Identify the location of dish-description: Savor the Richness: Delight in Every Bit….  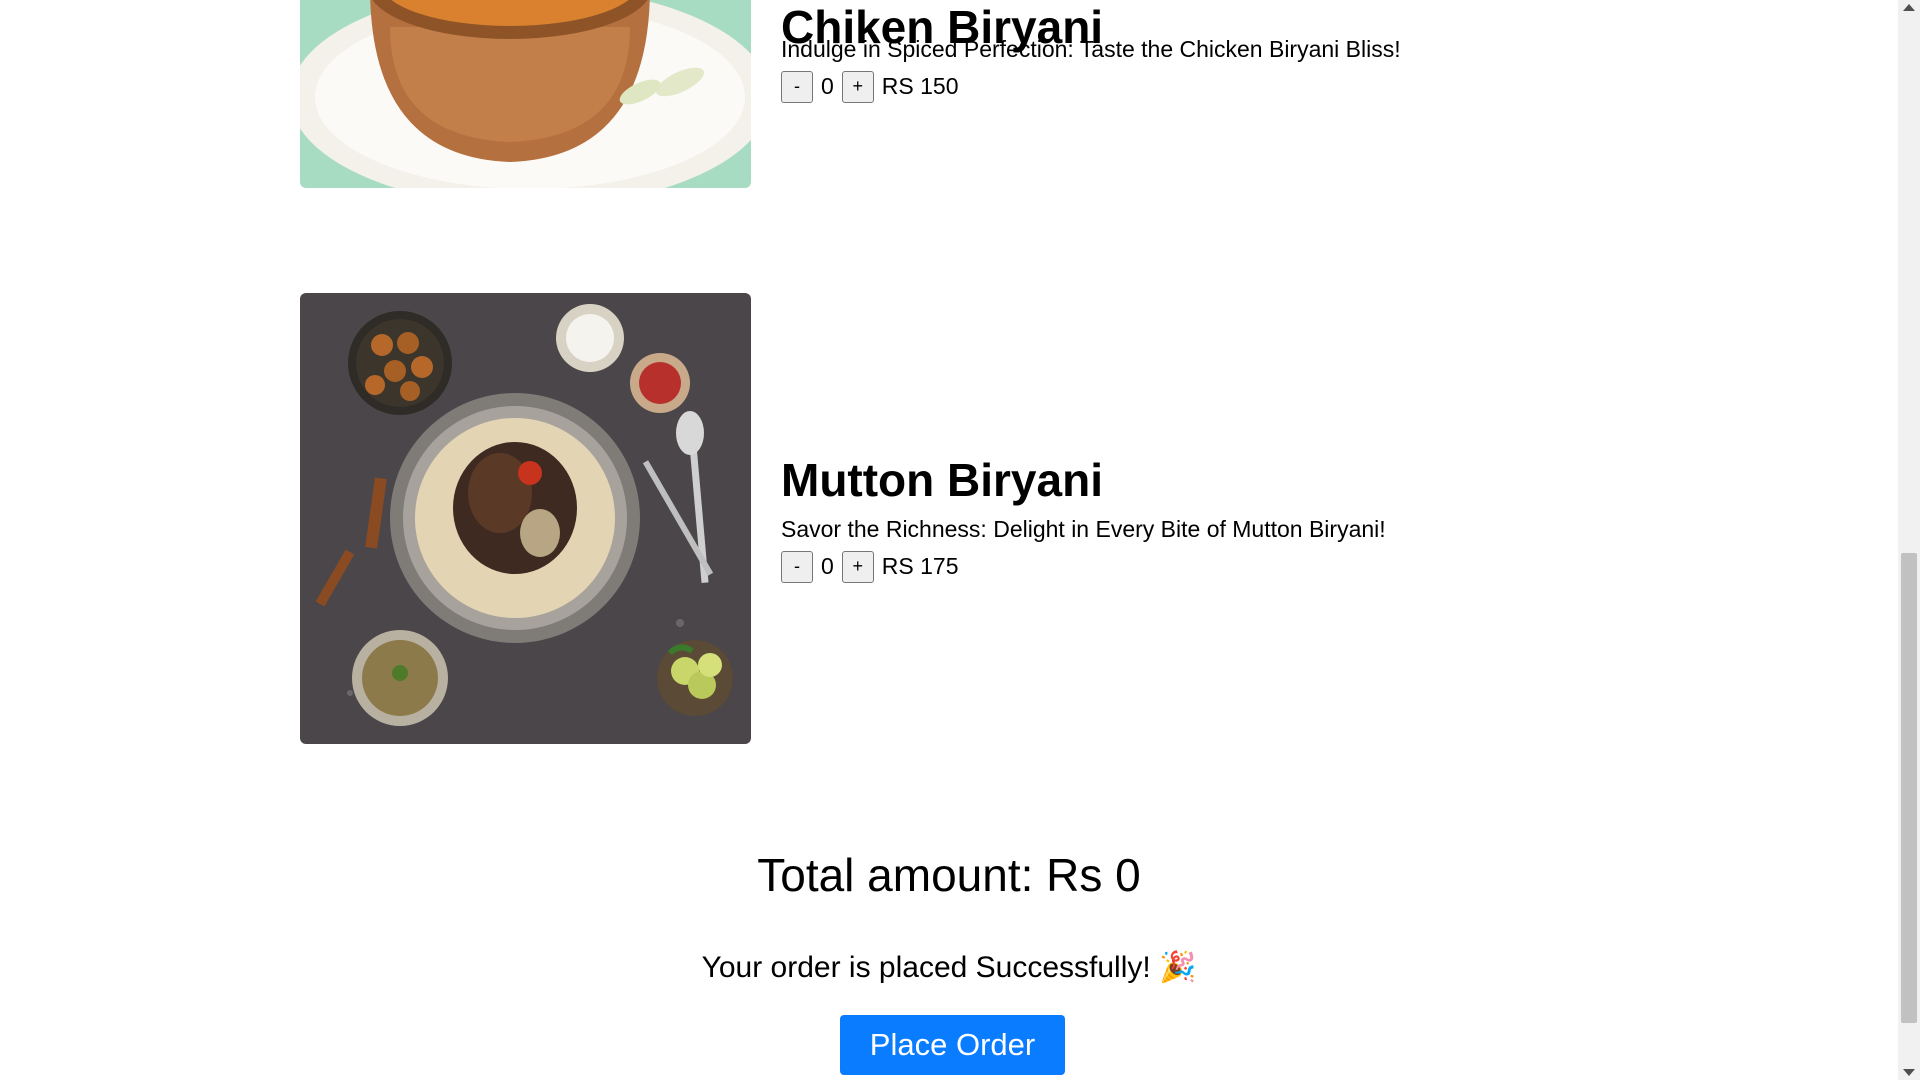
(1083, 529).